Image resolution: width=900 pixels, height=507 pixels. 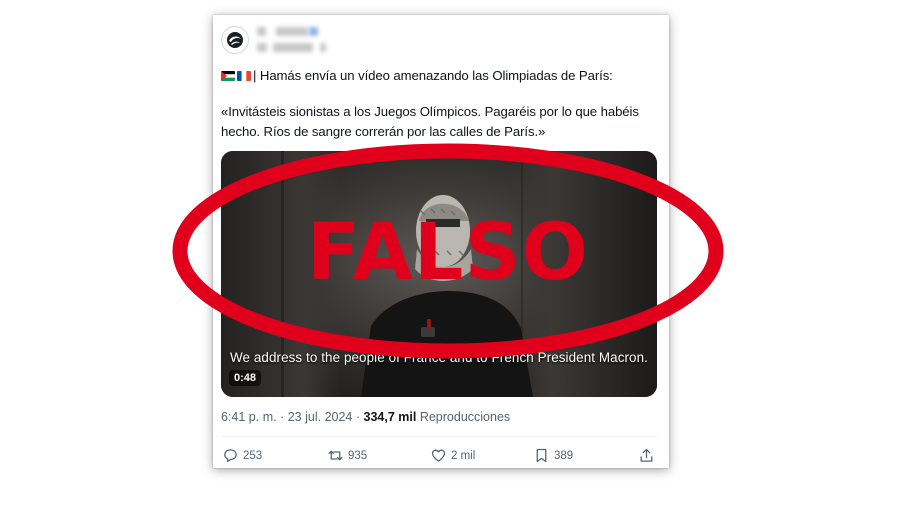 What do you see at coordinates (244, 76) in the screenshot?
I see `france-flag-icon` at bounding box center [244, 76].